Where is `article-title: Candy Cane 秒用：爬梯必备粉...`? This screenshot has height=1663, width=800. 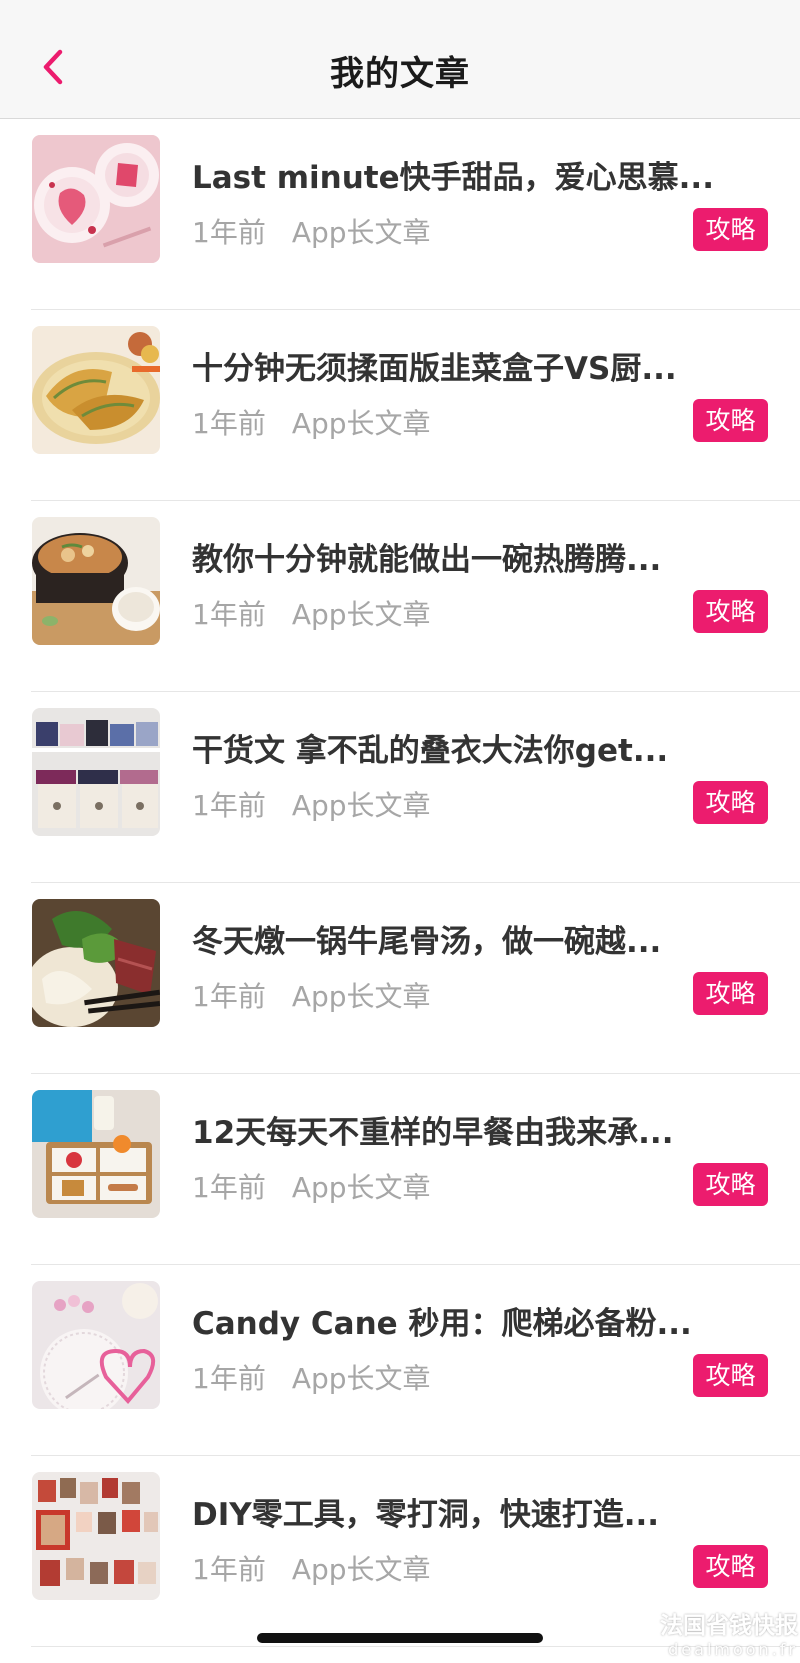
article-title: Candy Cane 秒用：爬梯必备粉... is located at coordinates (442, 1324).